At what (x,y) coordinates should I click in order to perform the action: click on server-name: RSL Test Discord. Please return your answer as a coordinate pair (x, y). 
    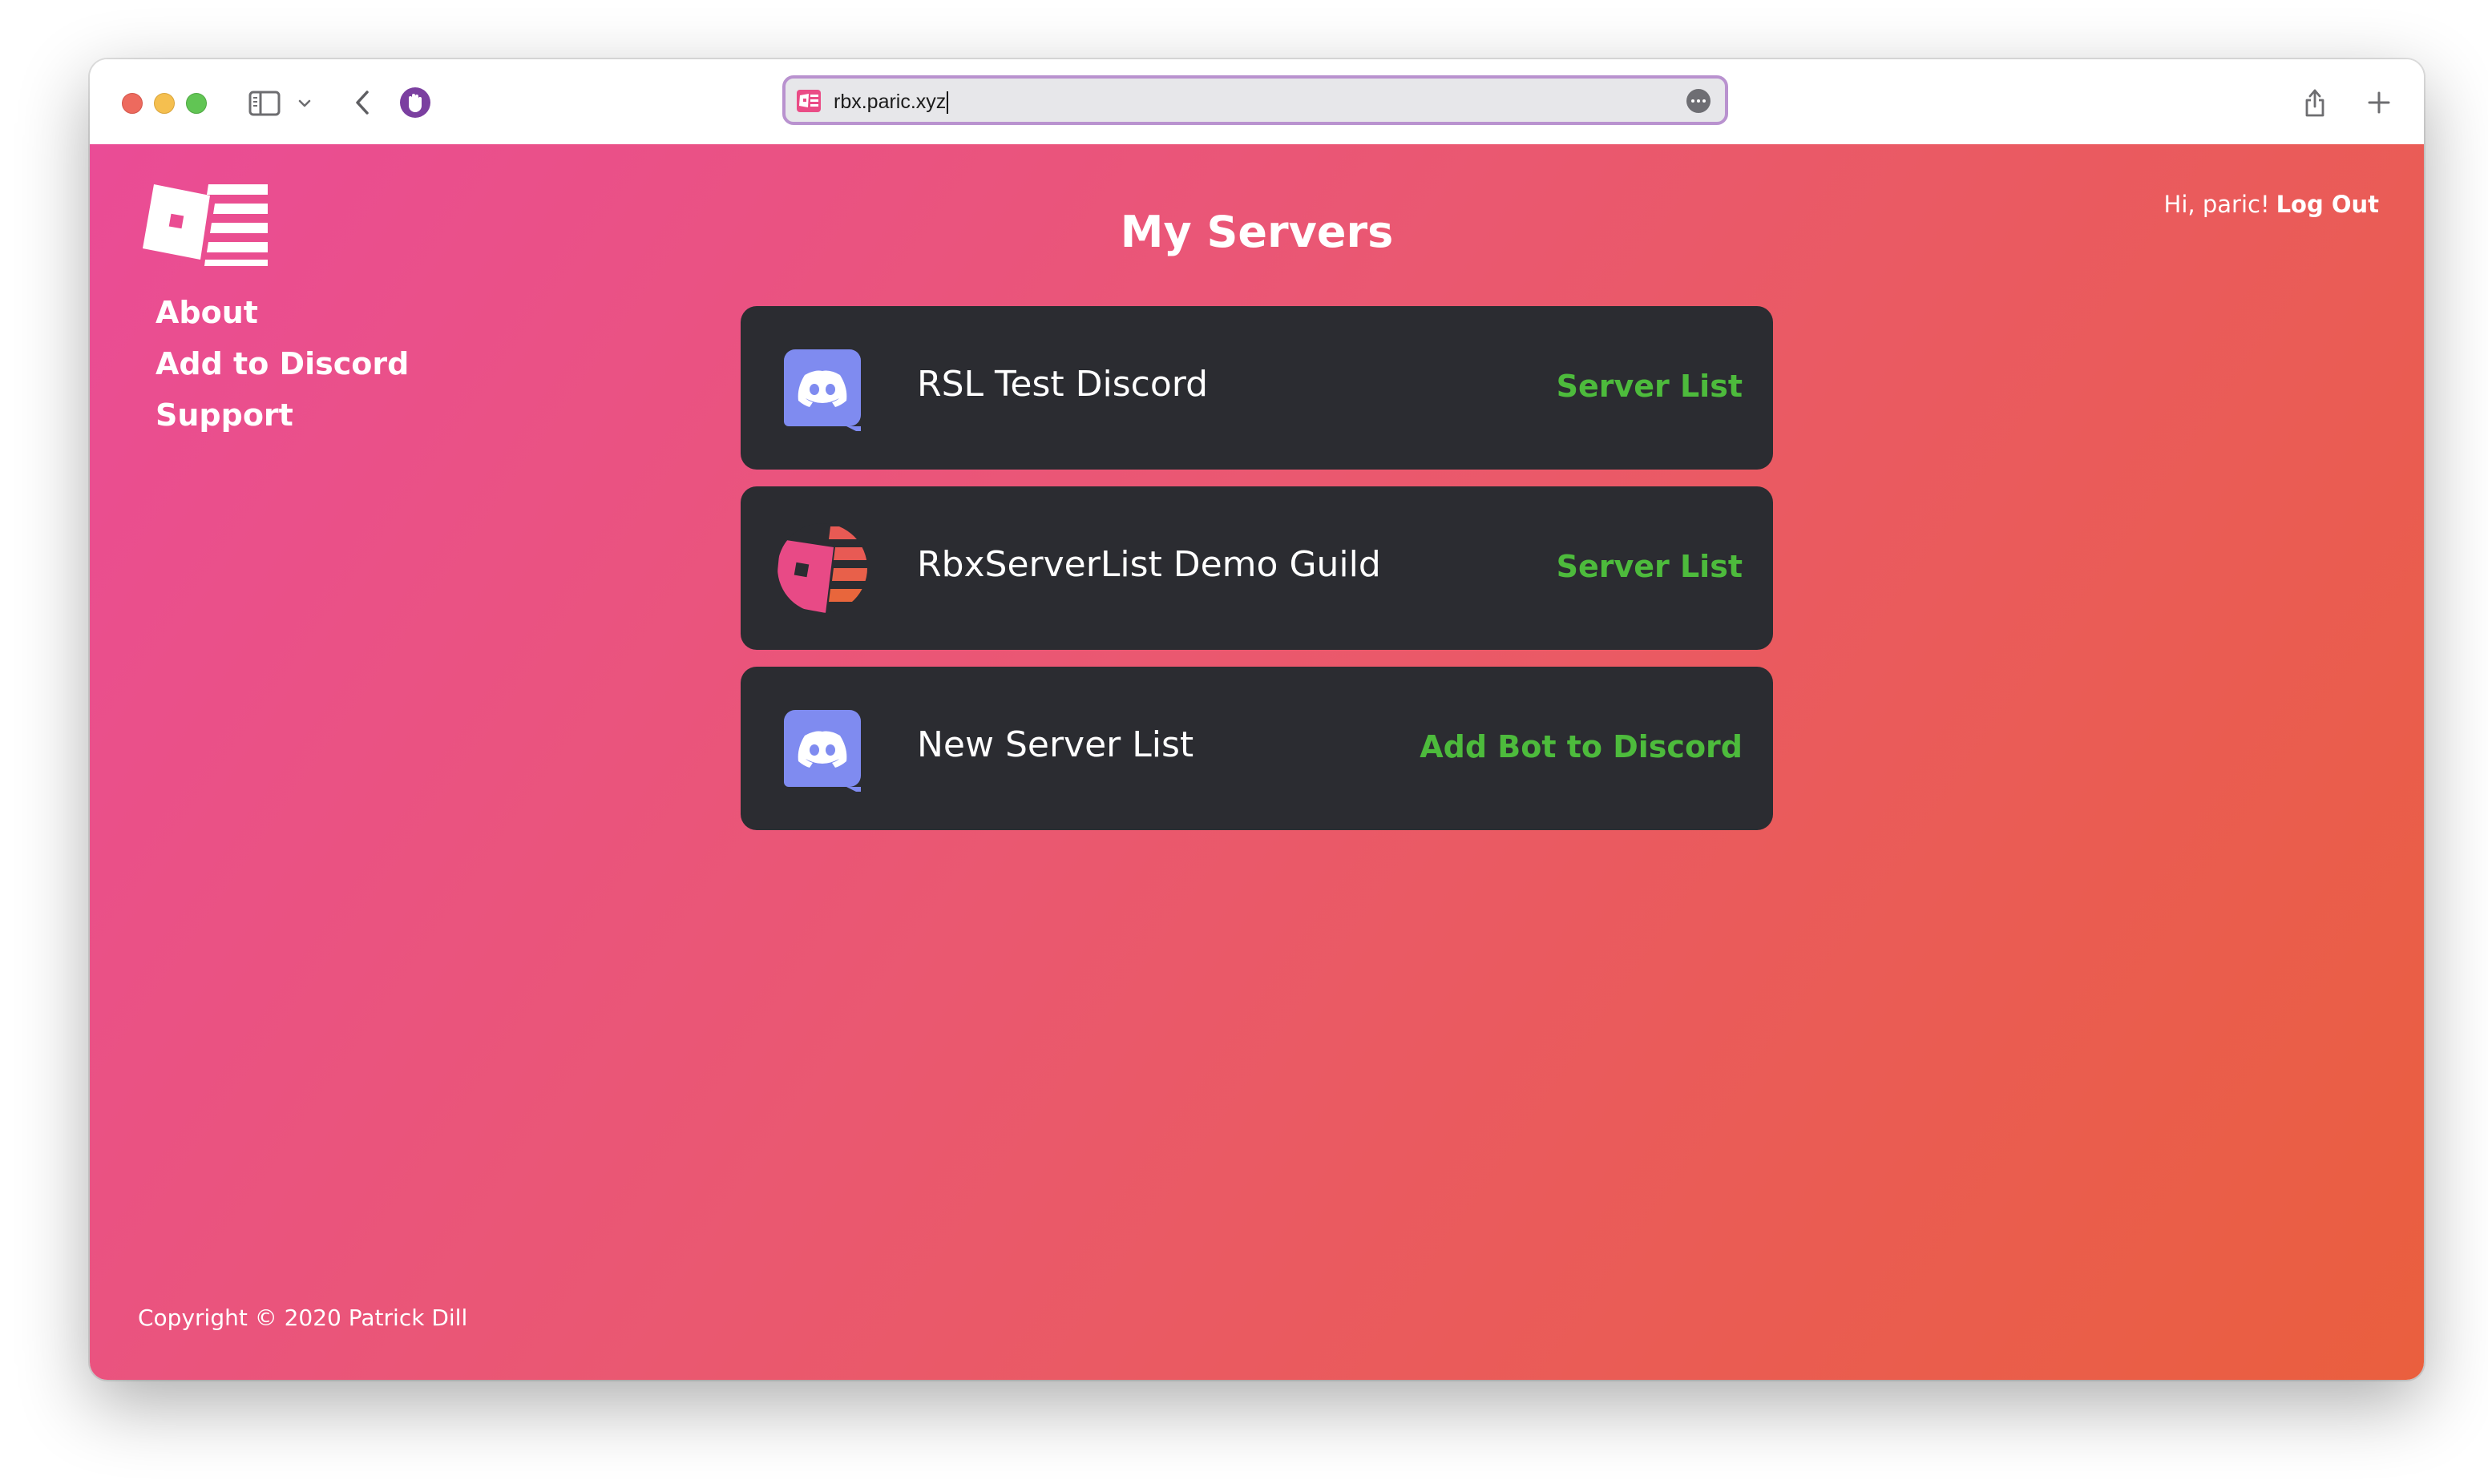
    Looking at the image, I should click on (1063, 385).